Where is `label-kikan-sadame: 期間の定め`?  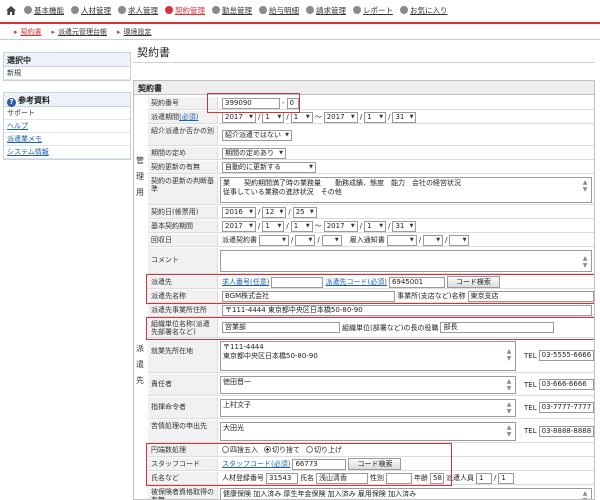
label-kikan-sadame: 期間の定め is located at coordinates (183, 153).